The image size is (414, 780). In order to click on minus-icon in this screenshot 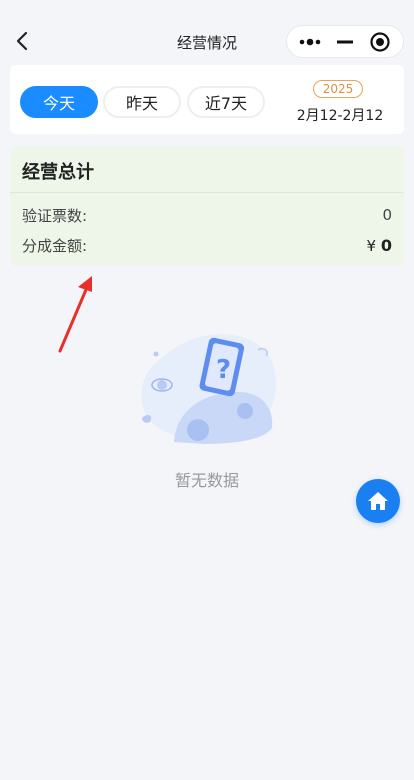, I will do `click(345, 42)`.